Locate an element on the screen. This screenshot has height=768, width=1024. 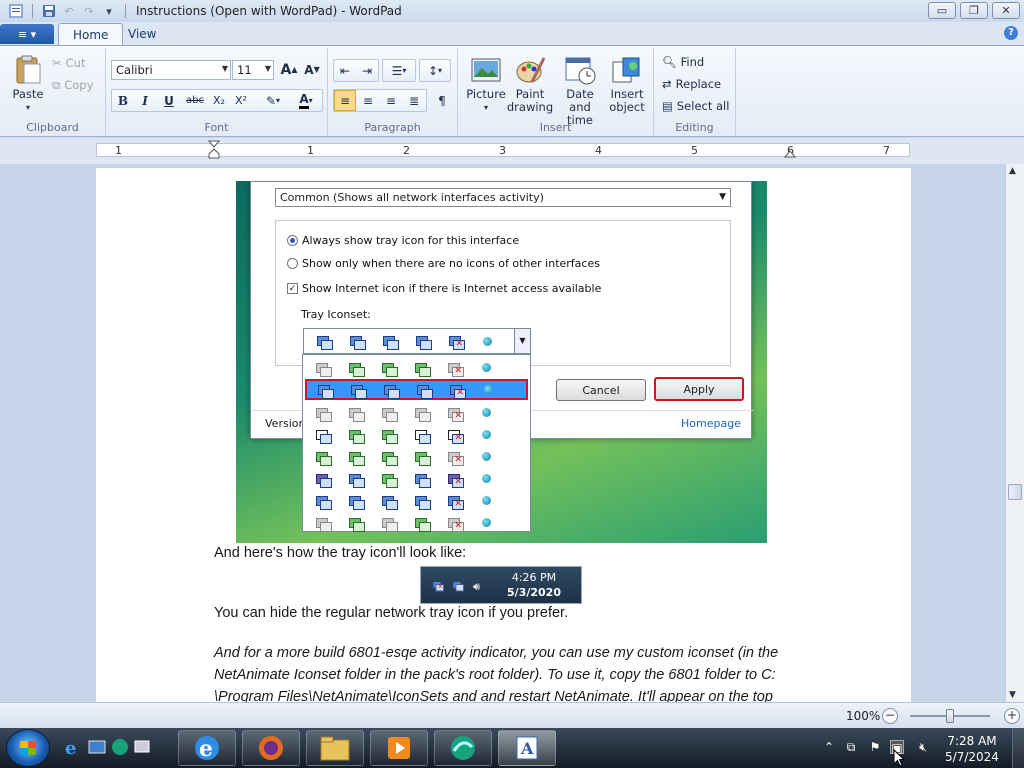
iconset-option-selected is located at coordinates (416, 389).